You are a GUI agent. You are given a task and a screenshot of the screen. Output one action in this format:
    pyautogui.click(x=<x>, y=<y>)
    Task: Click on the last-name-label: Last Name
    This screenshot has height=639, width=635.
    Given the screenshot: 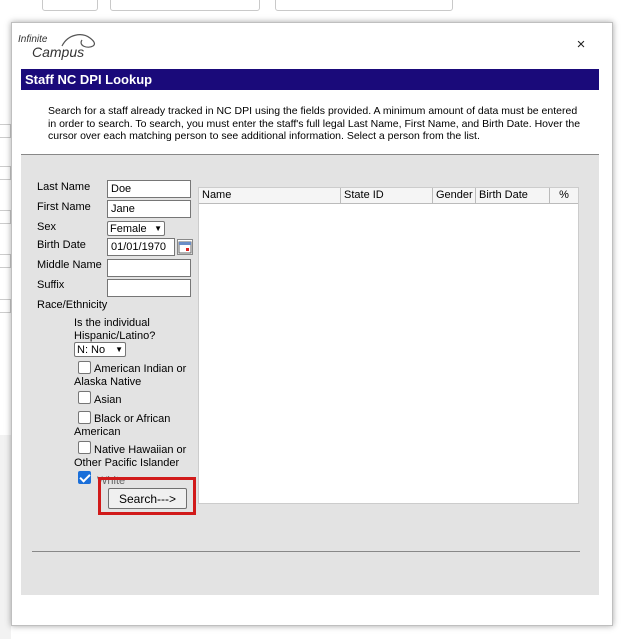 What is the action you would take?
    pyautogui.click(x=64, y=187)
    